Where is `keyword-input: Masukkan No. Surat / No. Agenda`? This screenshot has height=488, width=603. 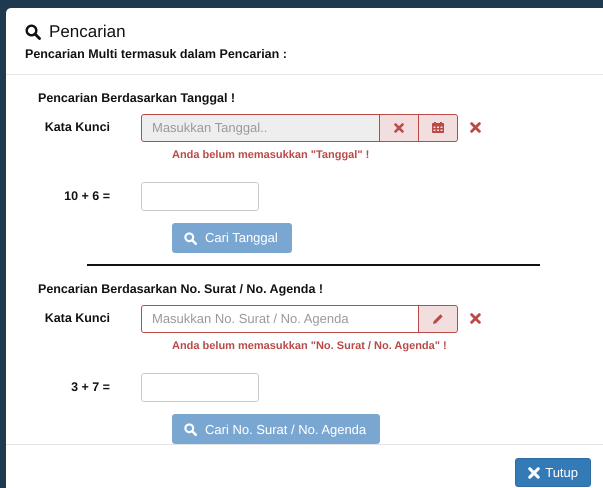 keyword-input: Masukkan No. Surat / No. Agenda is located at coordinates (280, 318).